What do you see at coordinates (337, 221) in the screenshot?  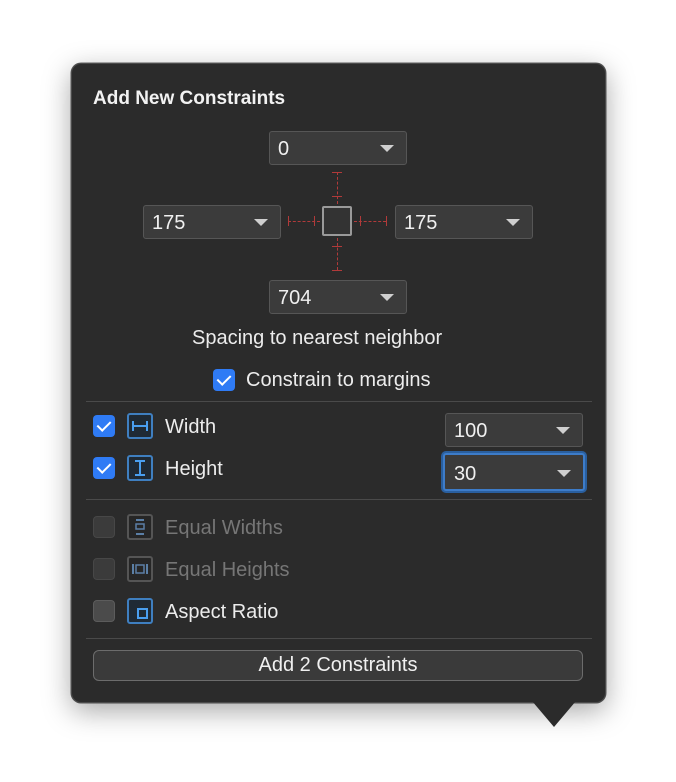 I see `selected-view-box` at bounding box center [337, 221].